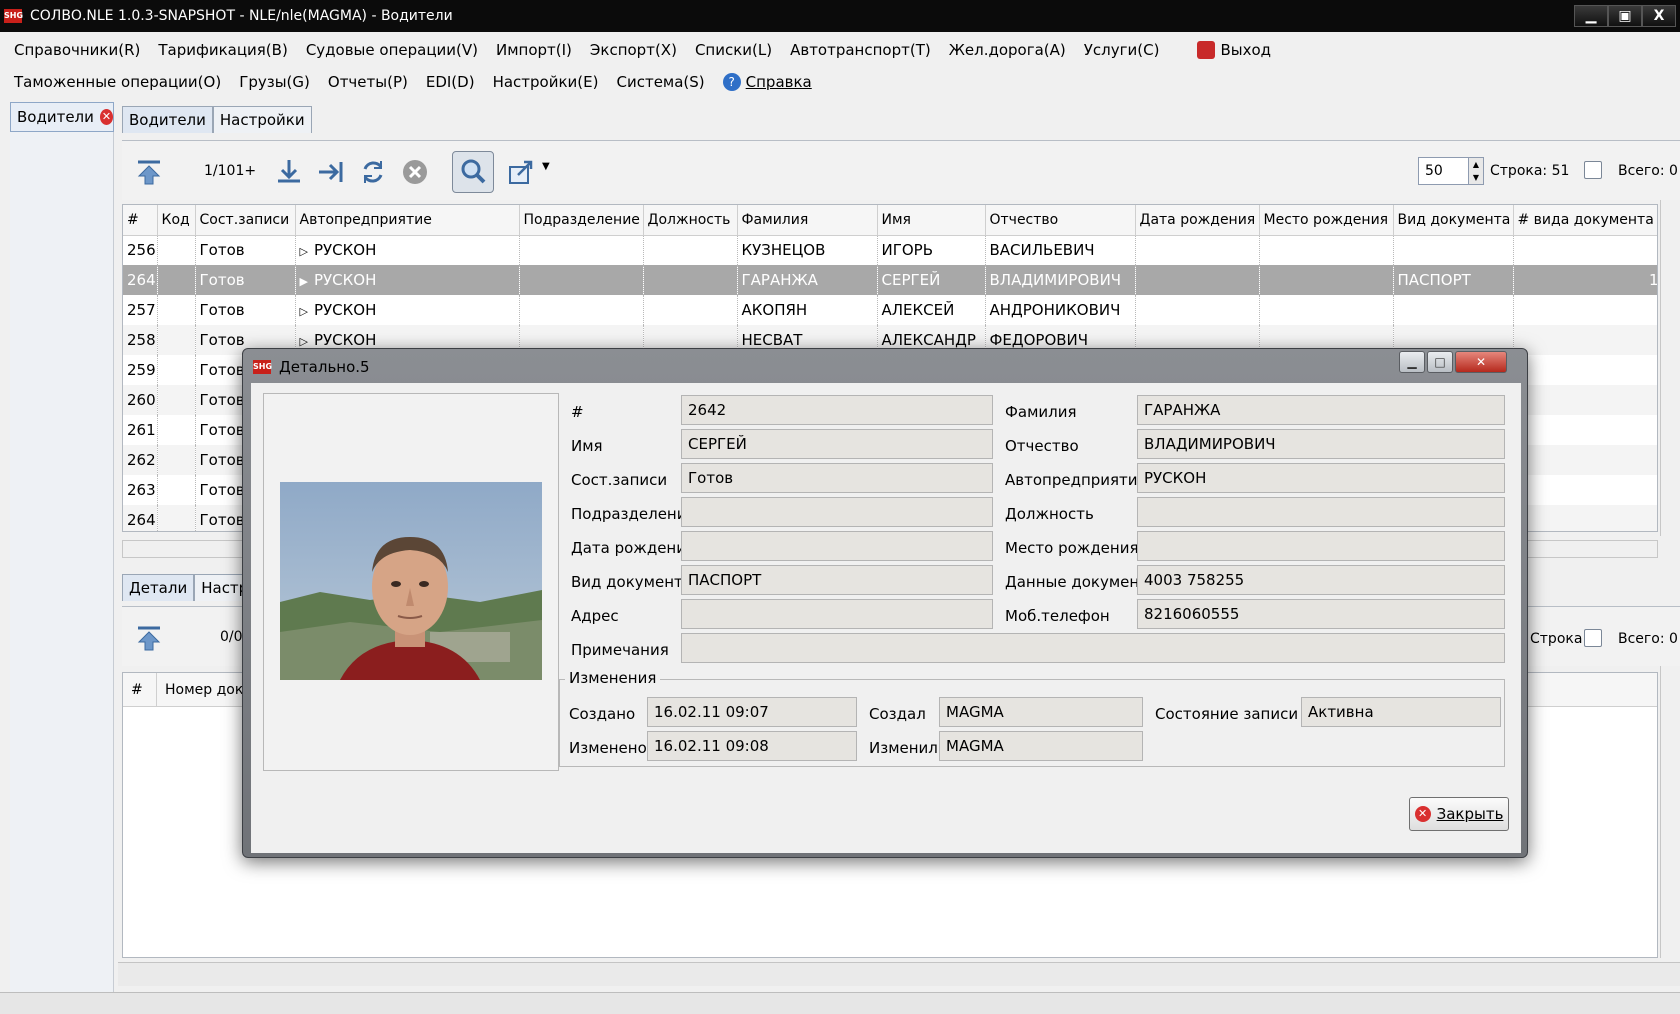 The image size is (1680, 1014). Describe the element at coordinates (473, 172) in the screenshot. I see `search-icon` at that location.